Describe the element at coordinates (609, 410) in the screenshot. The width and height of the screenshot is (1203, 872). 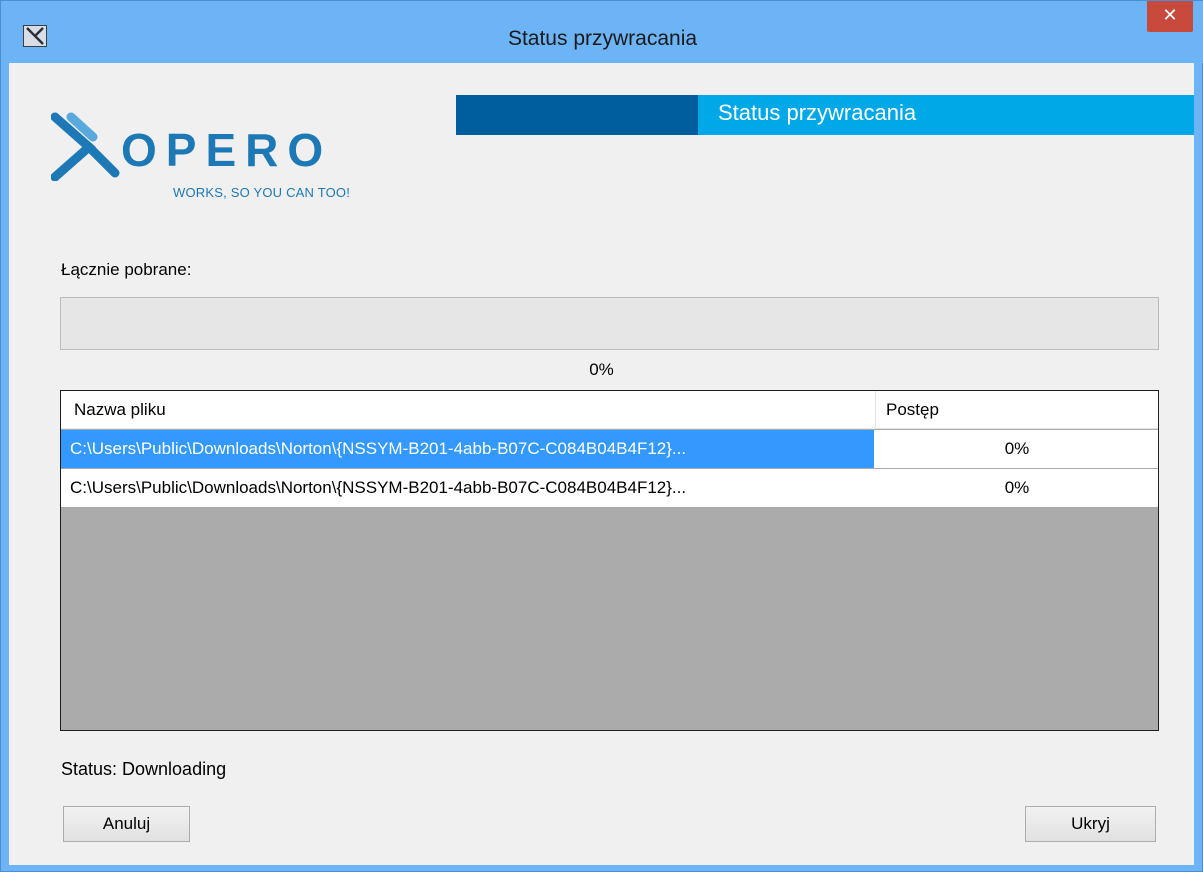
I see `file-list-header: Nazwa pliku Postęp` at that location.